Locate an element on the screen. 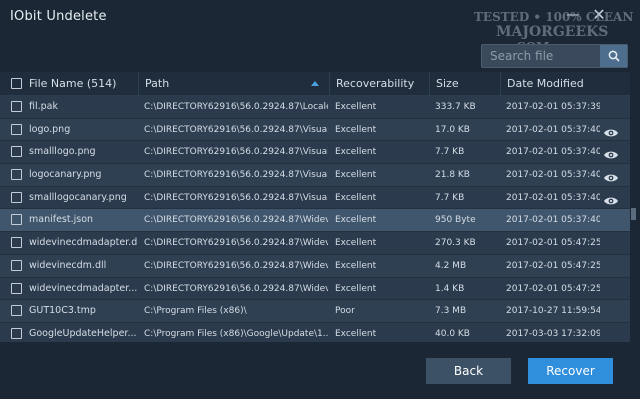  vertical-scrollbar is located at coordinates (633, 219).